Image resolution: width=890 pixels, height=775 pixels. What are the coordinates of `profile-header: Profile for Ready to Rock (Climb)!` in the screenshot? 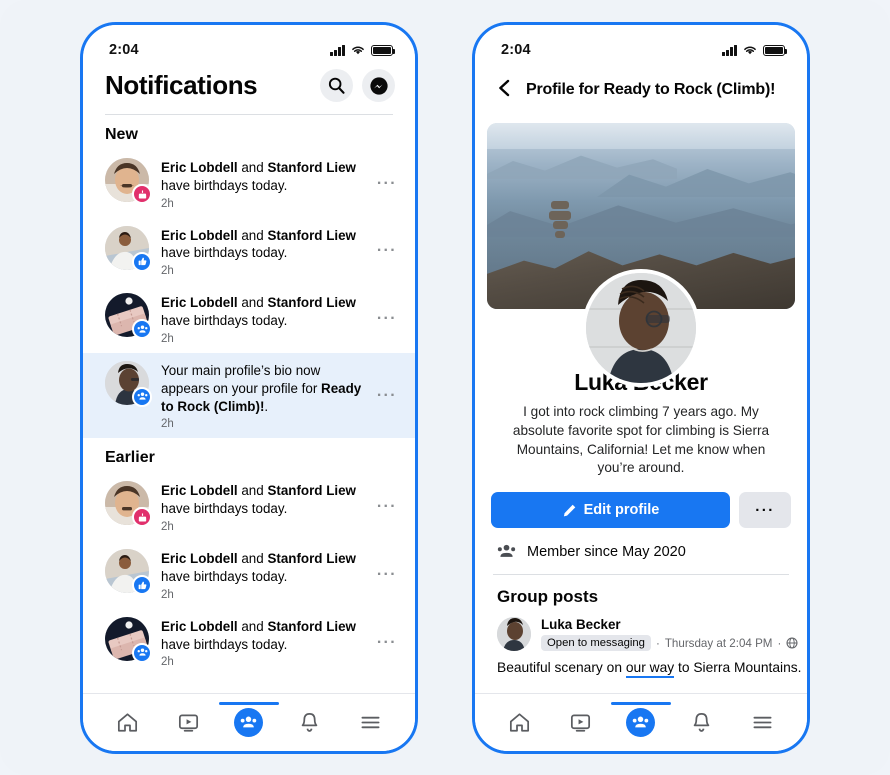 It's located at (641, 87).